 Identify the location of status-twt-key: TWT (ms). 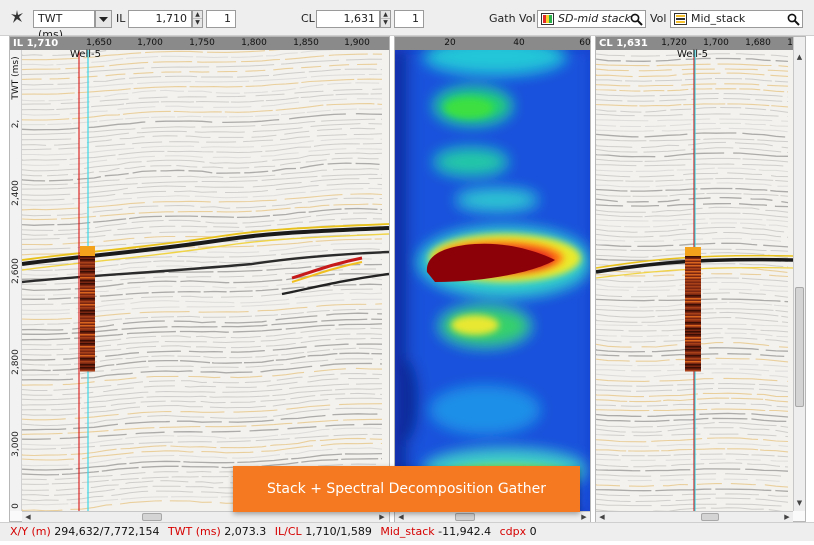
(194, 531).